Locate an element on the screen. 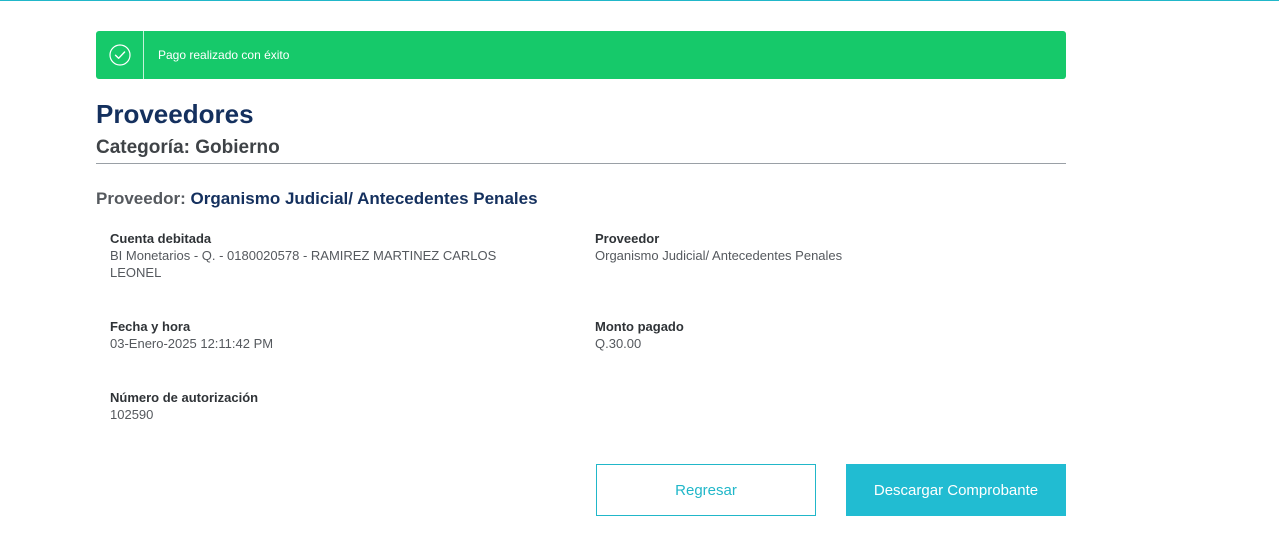  success-alert: Pago realizado con éxito is located at coordinates (581, 55).